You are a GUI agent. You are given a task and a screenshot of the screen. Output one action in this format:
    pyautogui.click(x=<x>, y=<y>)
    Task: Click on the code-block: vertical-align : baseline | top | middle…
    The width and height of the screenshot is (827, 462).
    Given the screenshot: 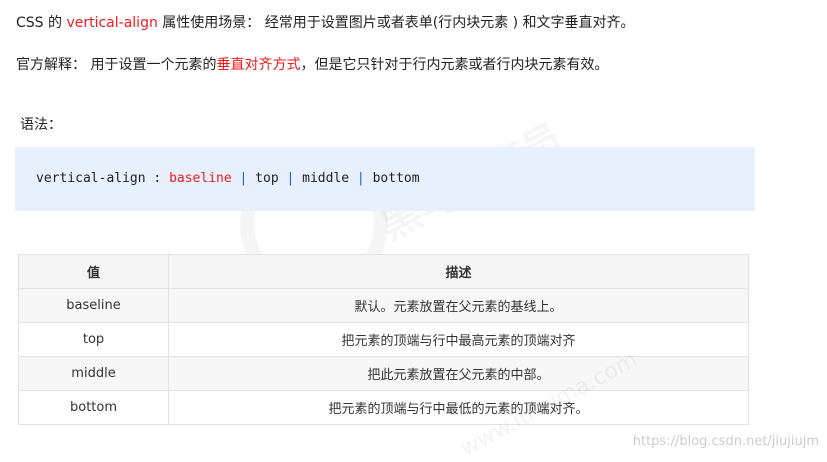 What is the action you would take?
    pyautogui.click(x=385, y=179)
    